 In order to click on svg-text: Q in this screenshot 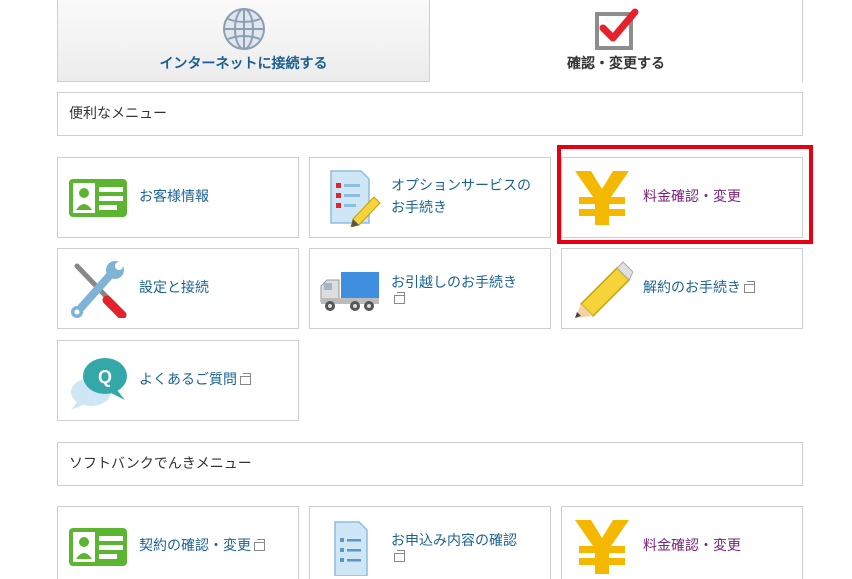, I will do `click(105, 377)`.